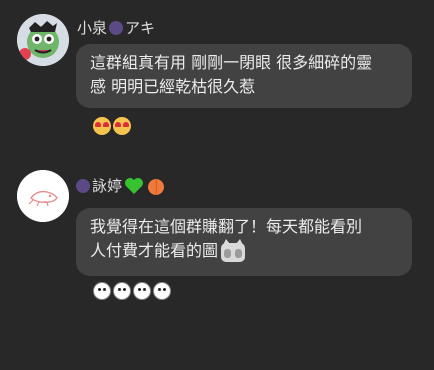  Describe the element at coordinates (233, 250) in the screenshot. I see `shy-cat-sticker-icon` at that location.